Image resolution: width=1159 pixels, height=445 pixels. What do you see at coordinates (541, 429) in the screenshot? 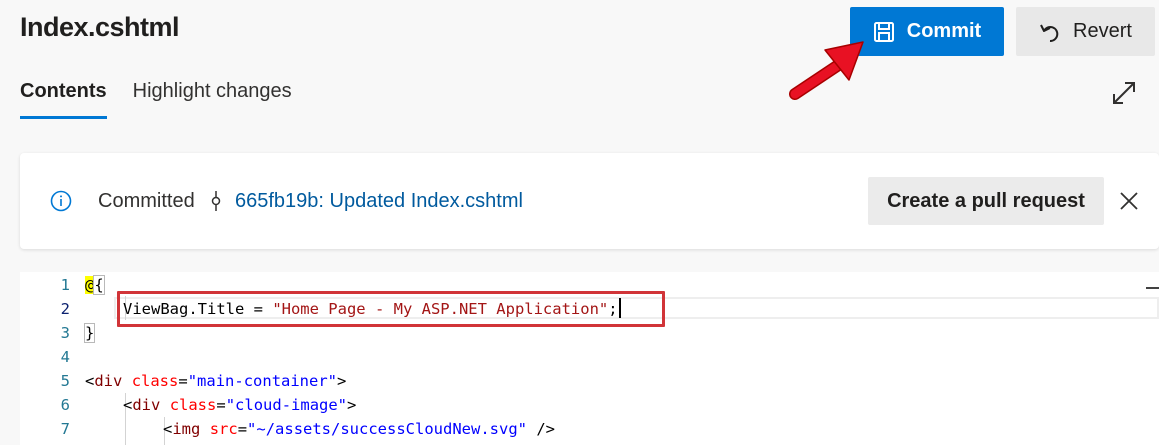
I see `code-text: />` at bounding box center [541, 429].